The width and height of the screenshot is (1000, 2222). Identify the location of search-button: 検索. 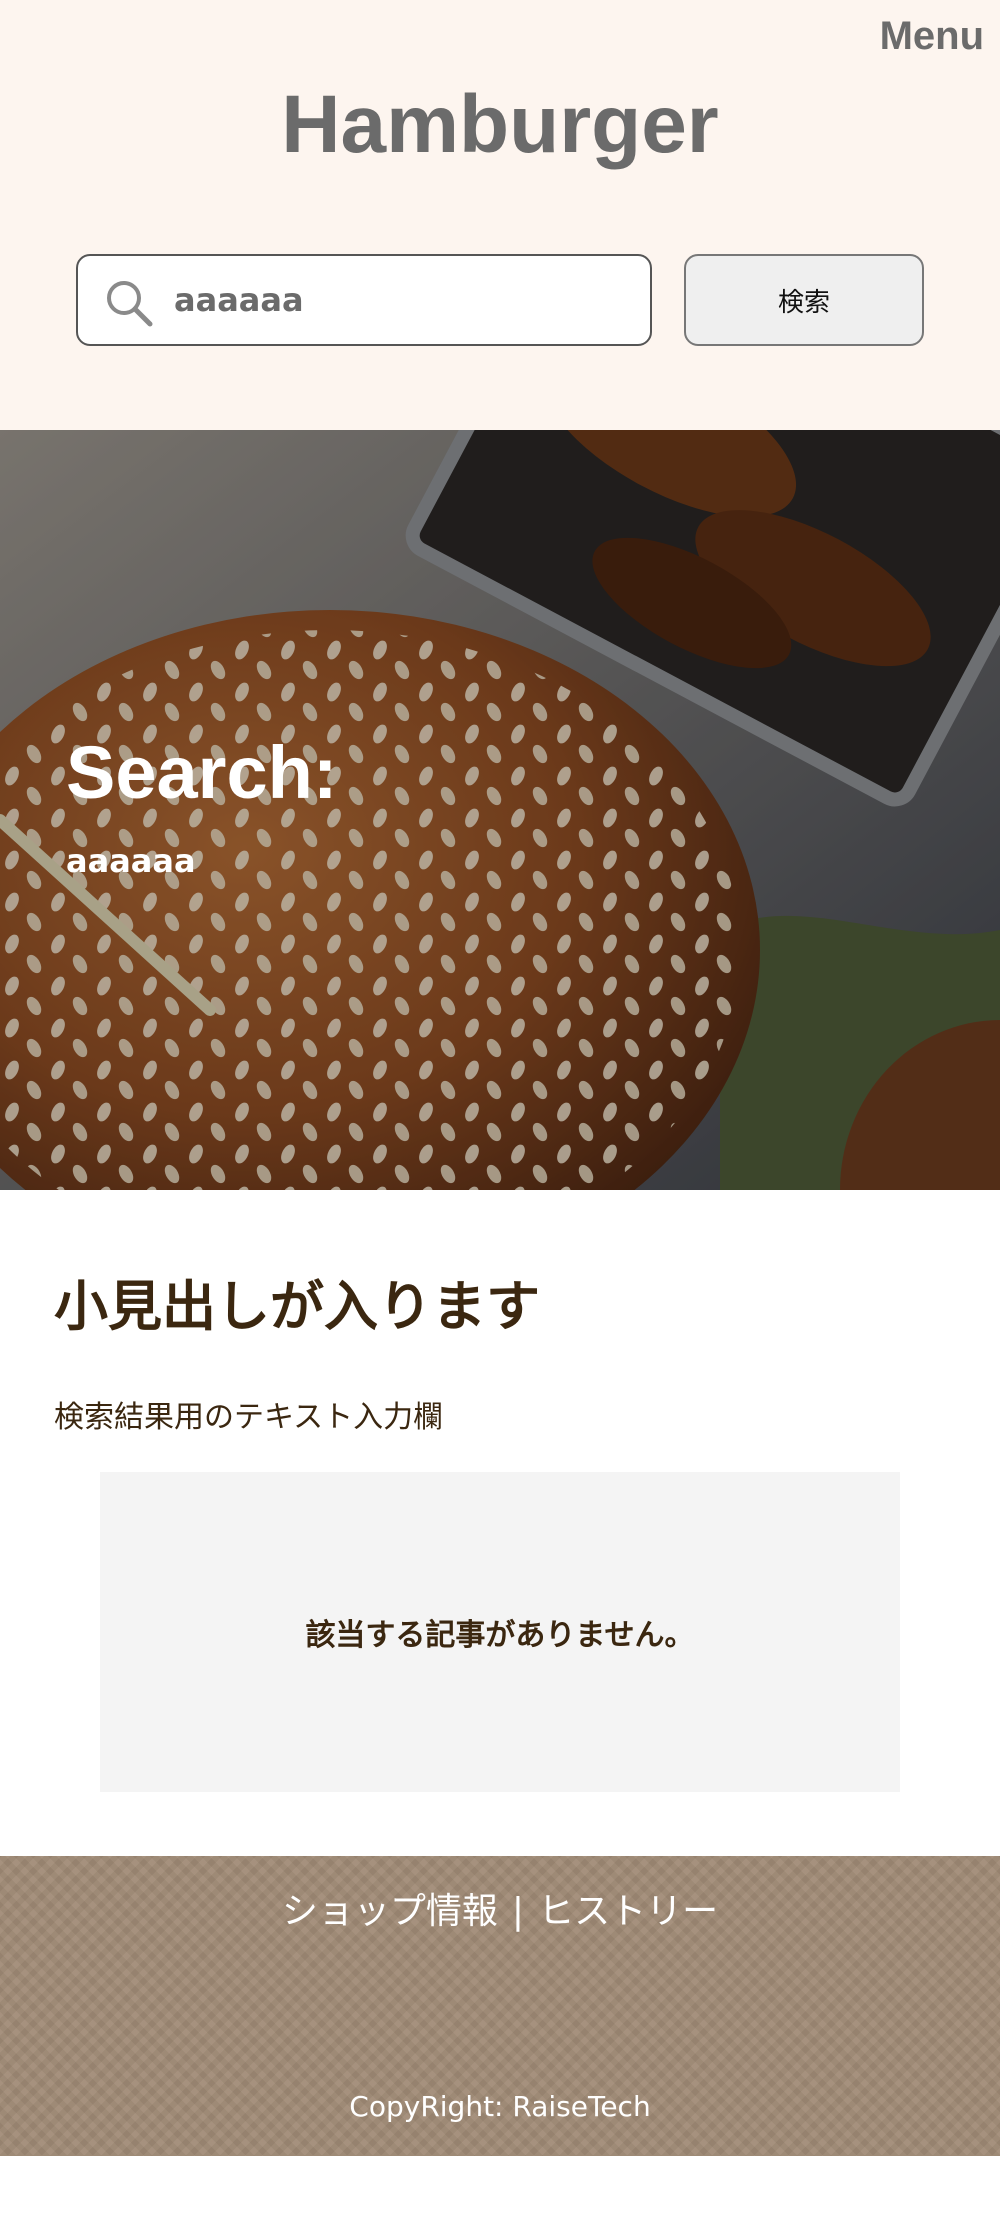
(804, 300).